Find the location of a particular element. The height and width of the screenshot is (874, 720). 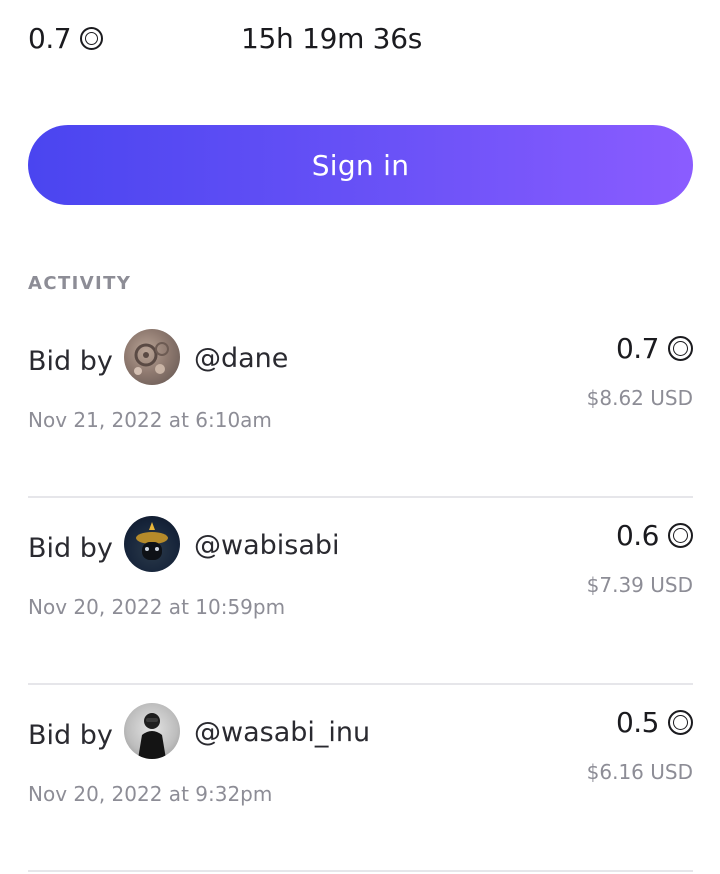

bid-date: Nov 21, 2022 at 6:10am is located at coordinates (150, 420).